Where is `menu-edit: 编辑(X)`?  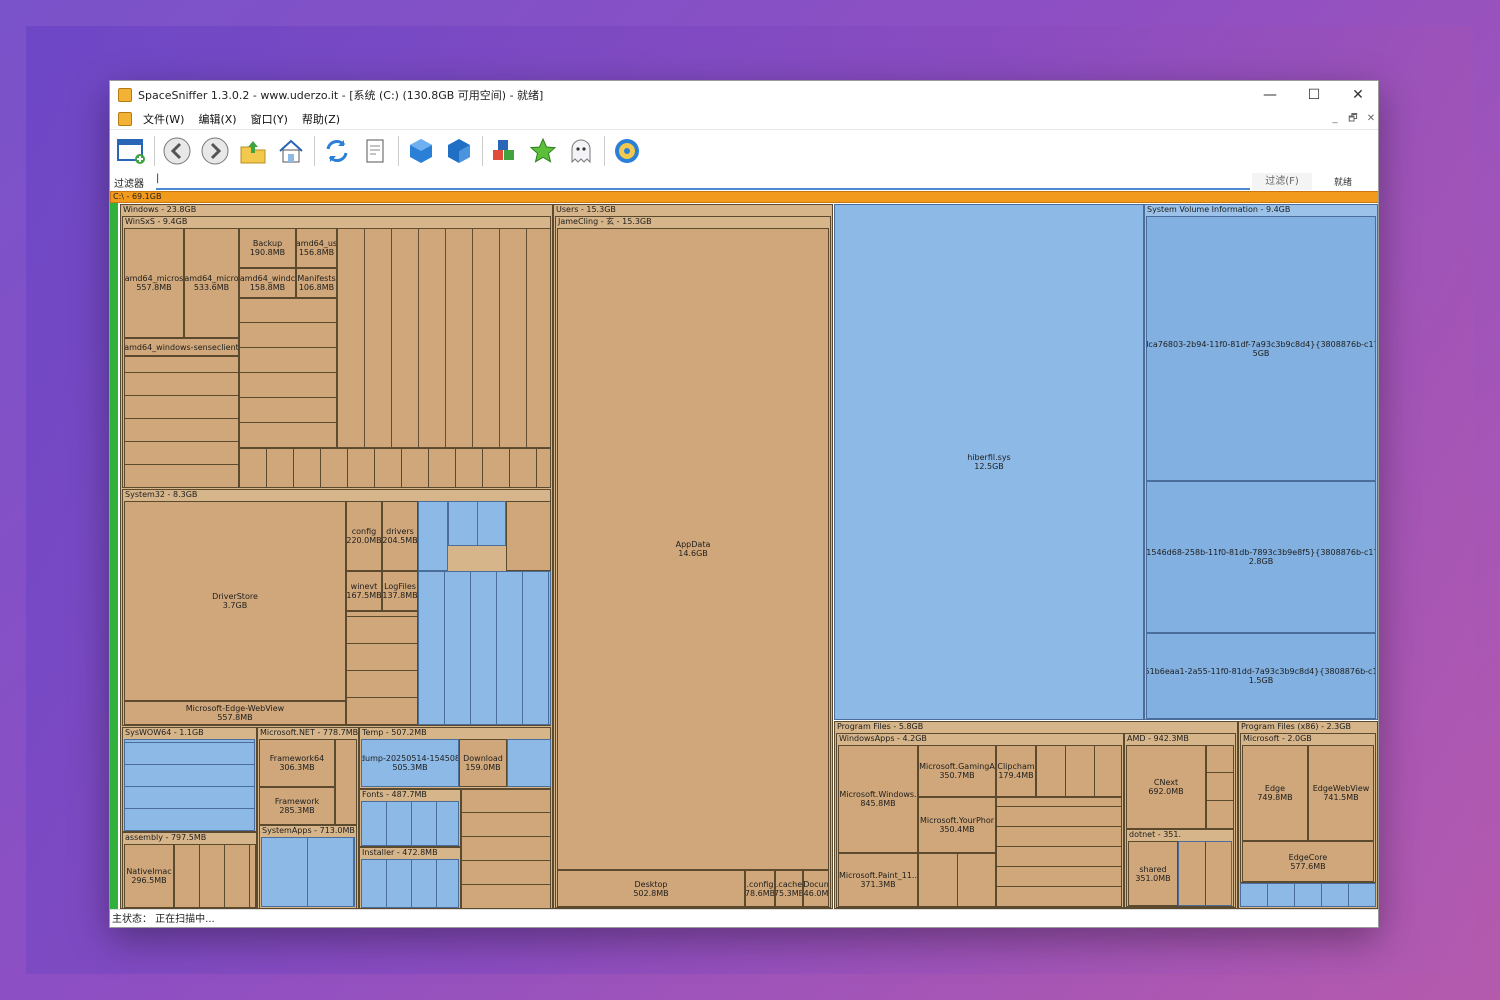 menu-edit: 编辑(X) is located at coordinates (217, 119).